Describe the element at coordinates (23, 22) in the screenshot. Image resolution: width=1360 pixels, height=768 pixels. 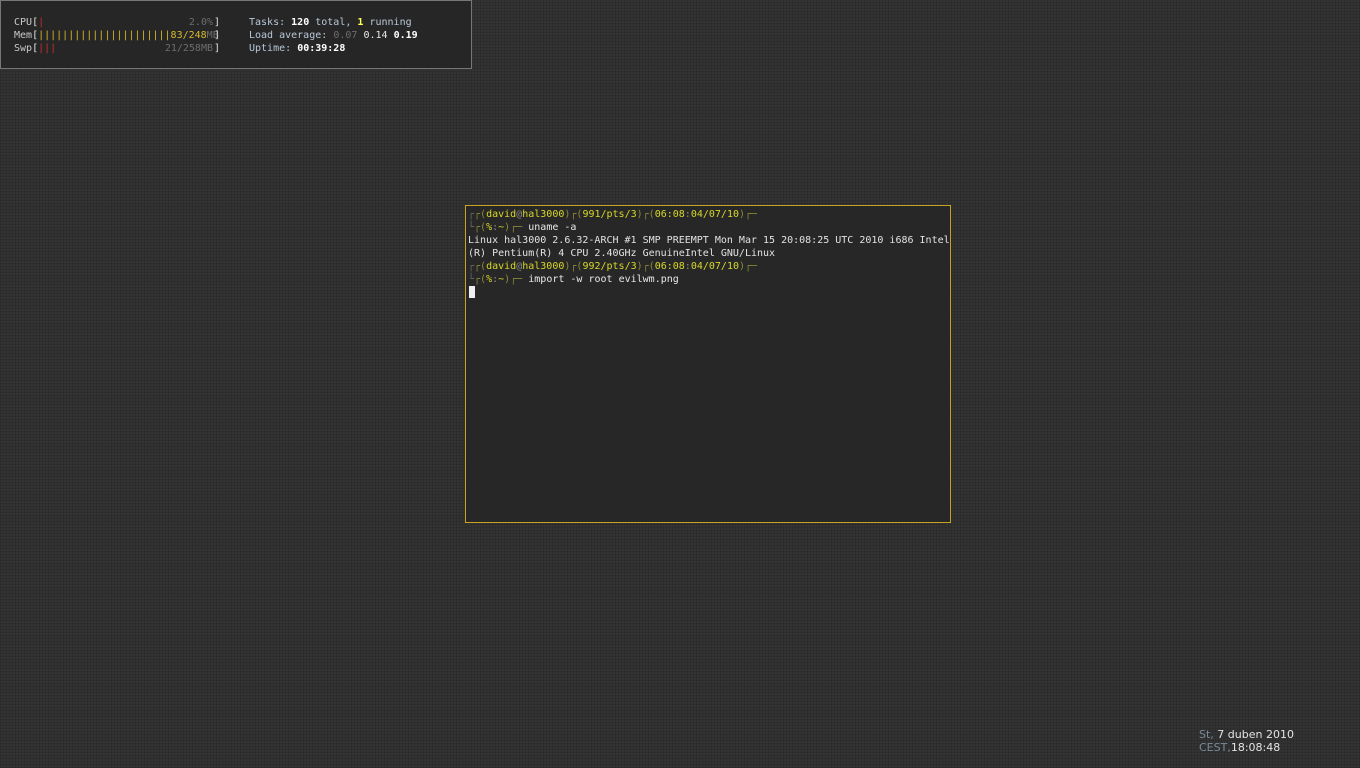
I see `cpu-label: CPU` at that location.